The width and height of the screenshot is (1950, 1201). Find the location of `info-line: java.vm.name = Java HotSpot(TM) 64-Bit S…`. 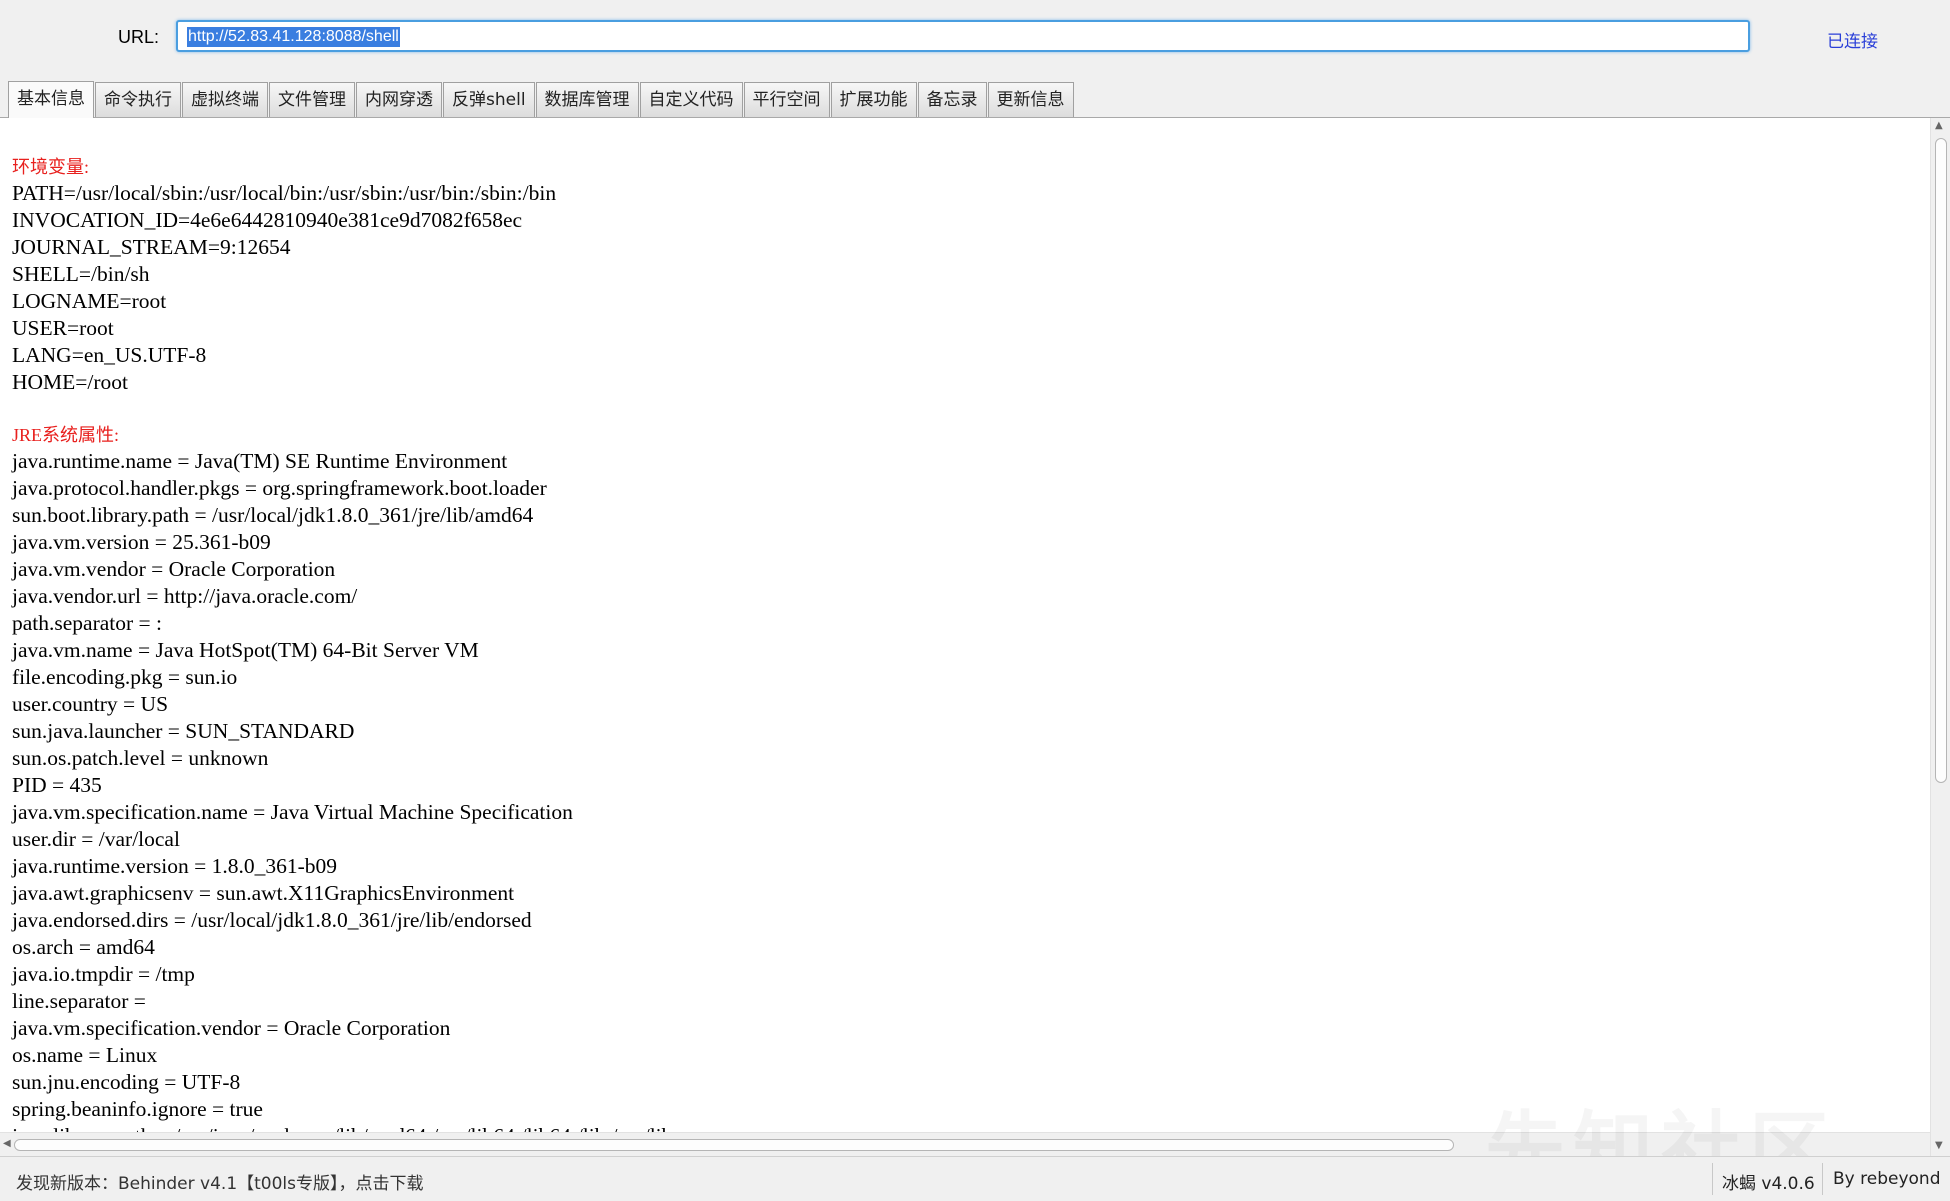

info-line: java.vm.name = Java HotSpot(TM) 64-Bit S… is located at coordinates (245, 650).